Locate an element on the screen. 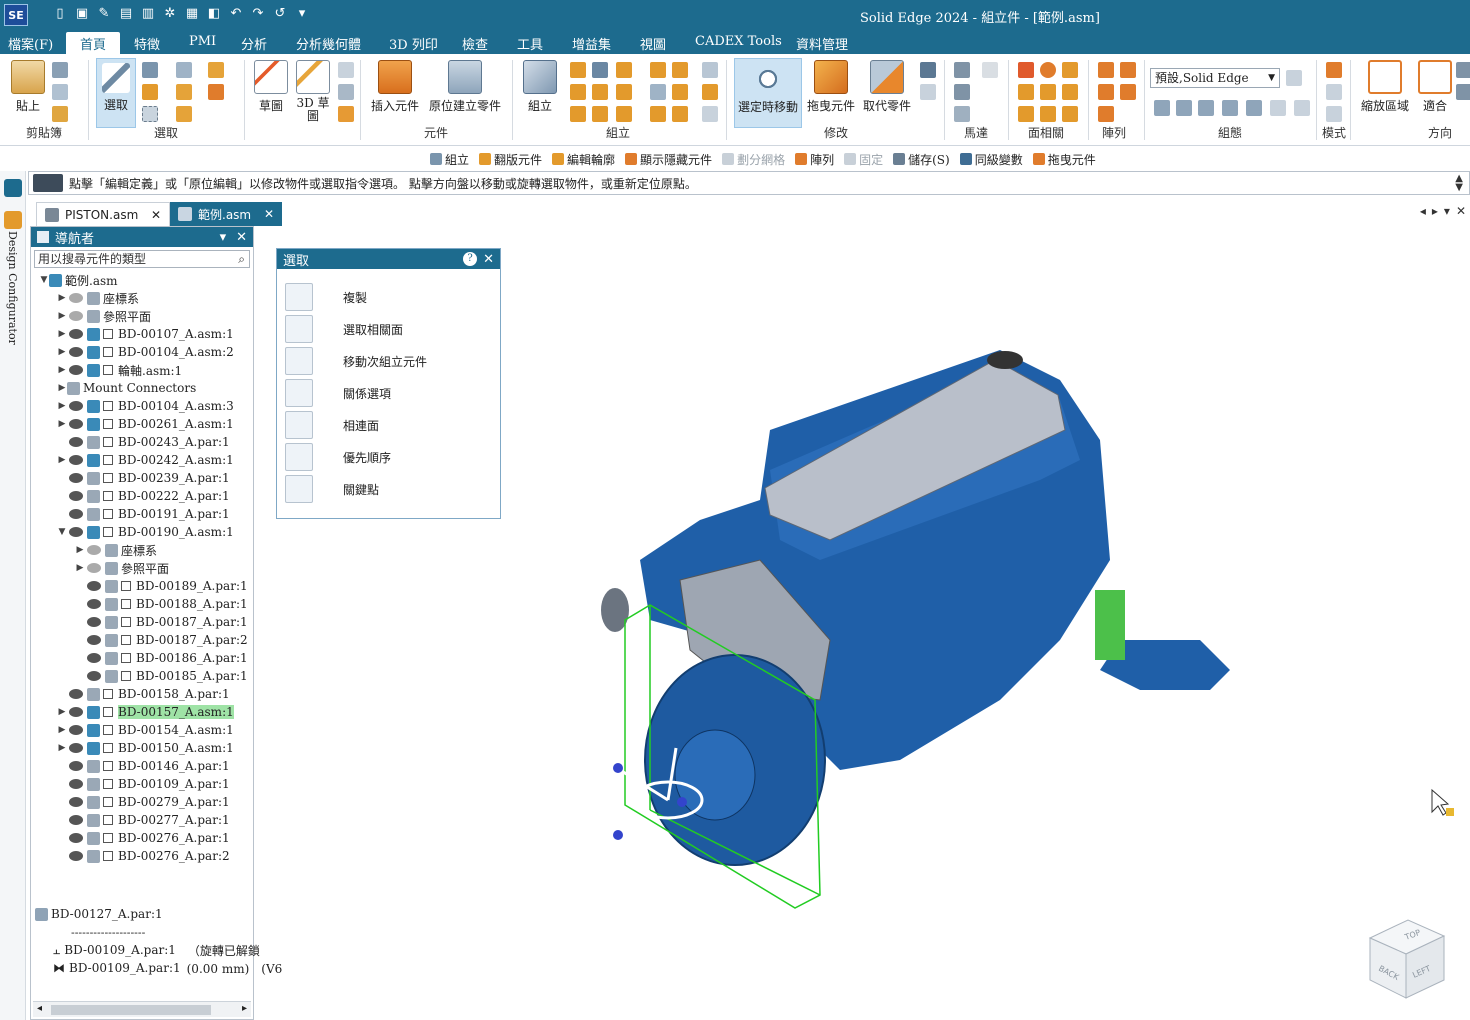  library-icon is located at coordinates (13, 220).